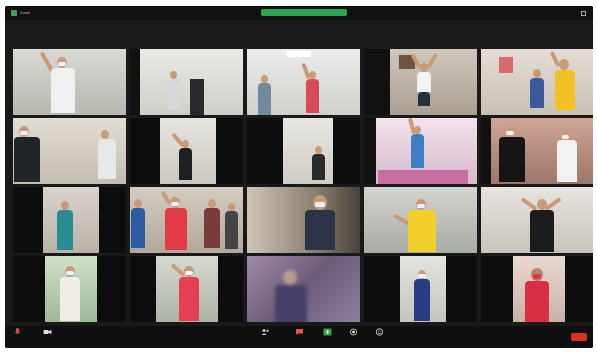  I want to click on end-meeting-button, so click(579, 337).